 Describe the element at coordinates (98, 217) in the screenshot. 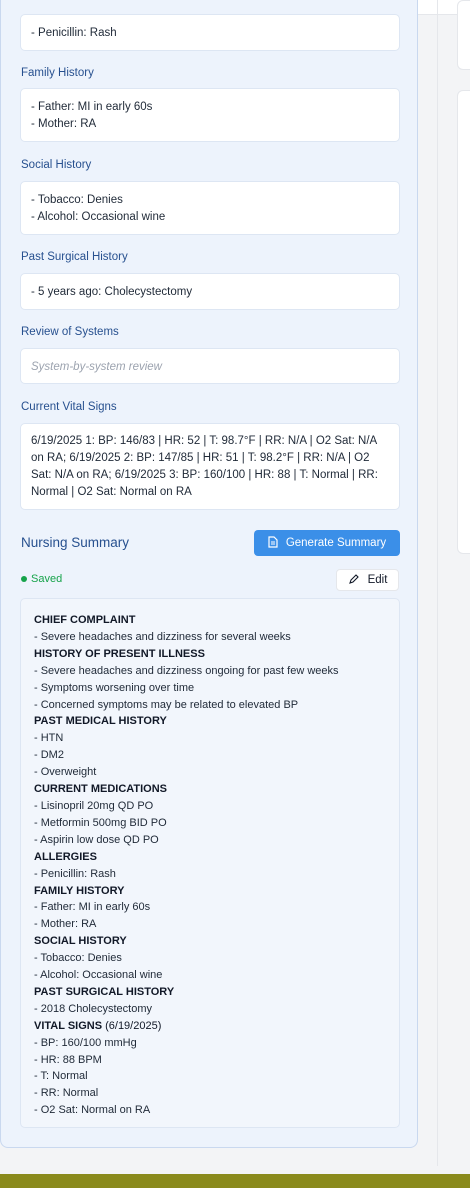

I see `social-history-line: - Alcohol: Occasional wine` at that location.